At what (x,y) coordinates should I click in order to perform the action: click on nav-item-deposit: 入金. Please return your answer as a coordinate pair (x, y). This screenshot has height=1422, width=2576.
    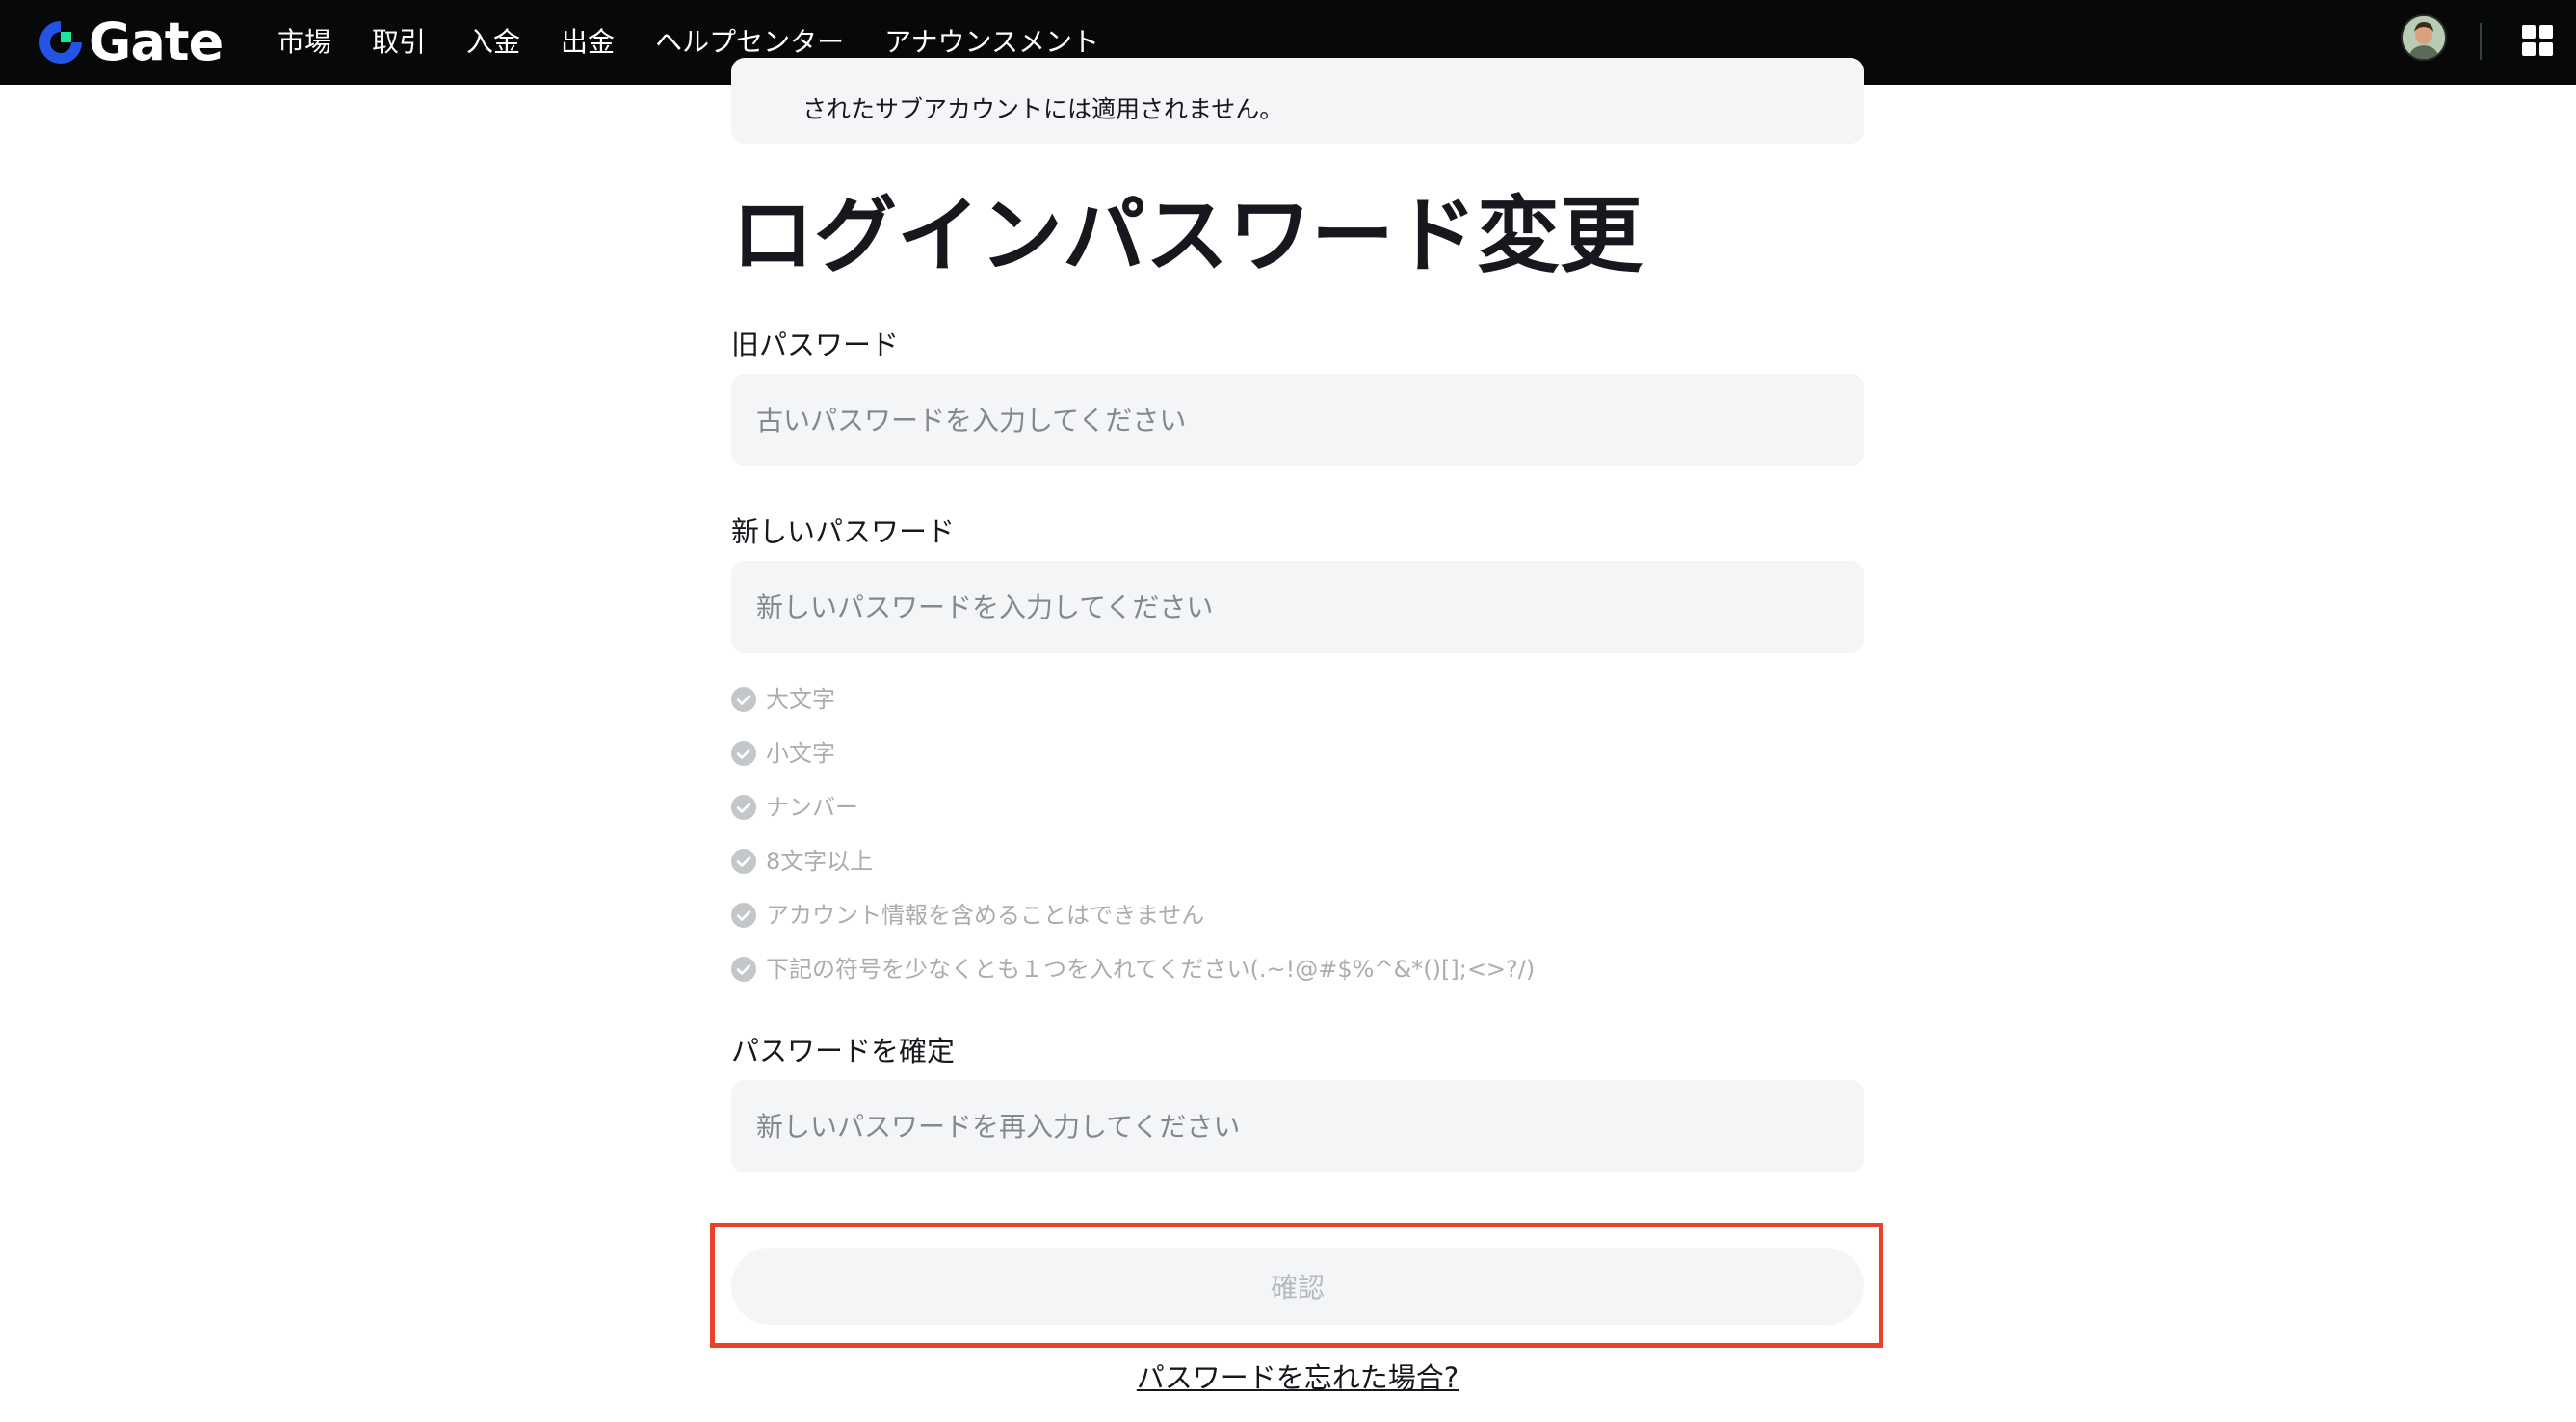
    Looking at the image, I should click on (493, 42).